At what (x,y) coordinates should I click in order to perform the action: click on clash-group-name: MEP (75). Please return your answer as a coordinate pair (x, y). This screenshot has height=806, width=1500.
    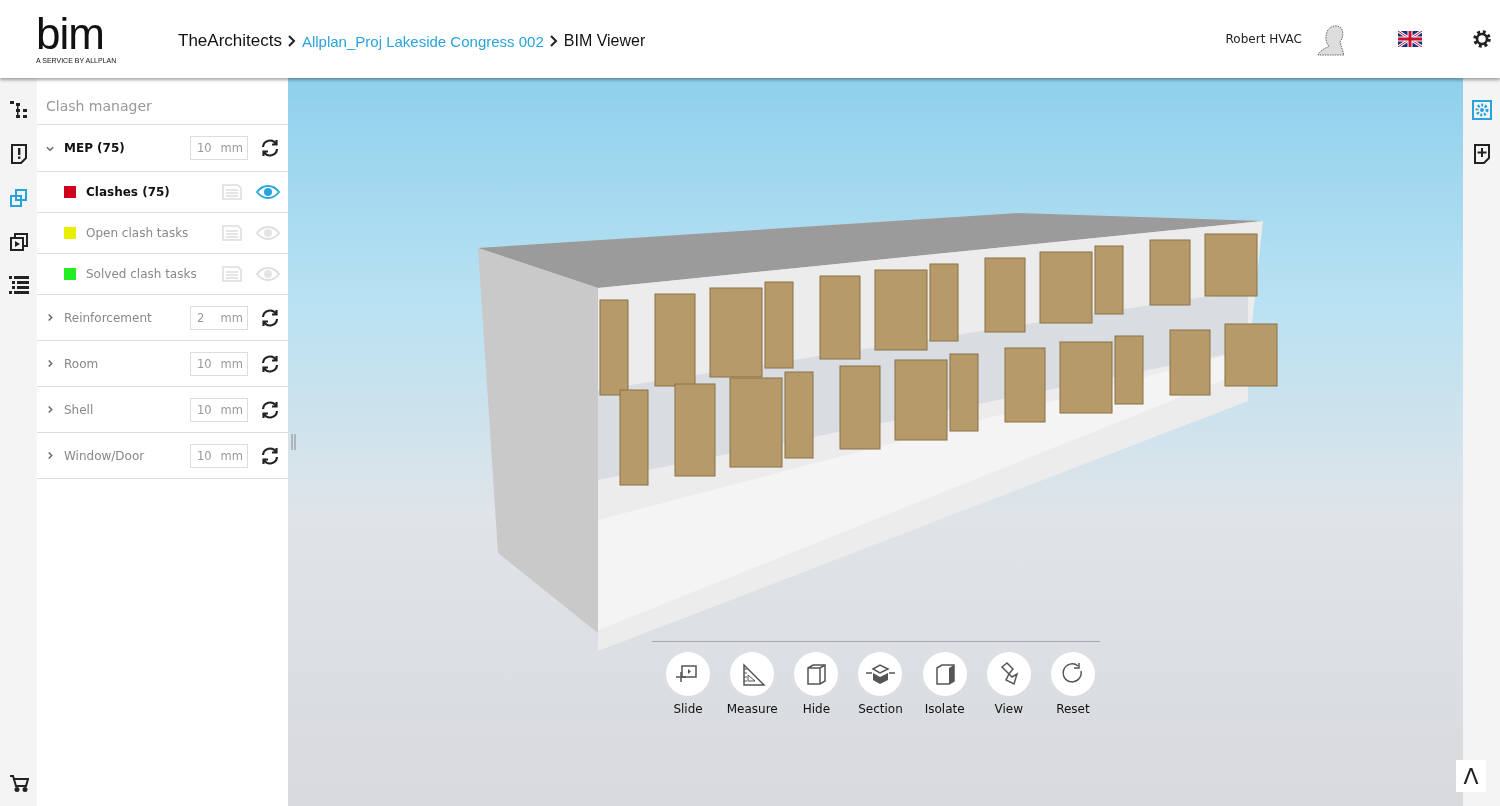
    Looking at the image, I should click on (127, 148).